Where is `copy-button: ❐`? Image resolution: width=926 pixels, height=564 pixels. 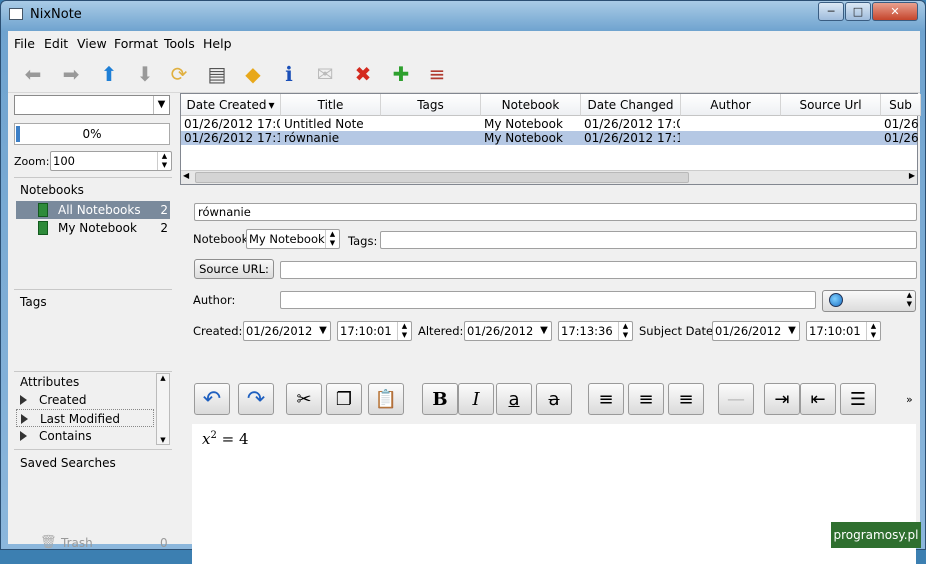 copy-button: ❐ is located at coordinates (344, 399).